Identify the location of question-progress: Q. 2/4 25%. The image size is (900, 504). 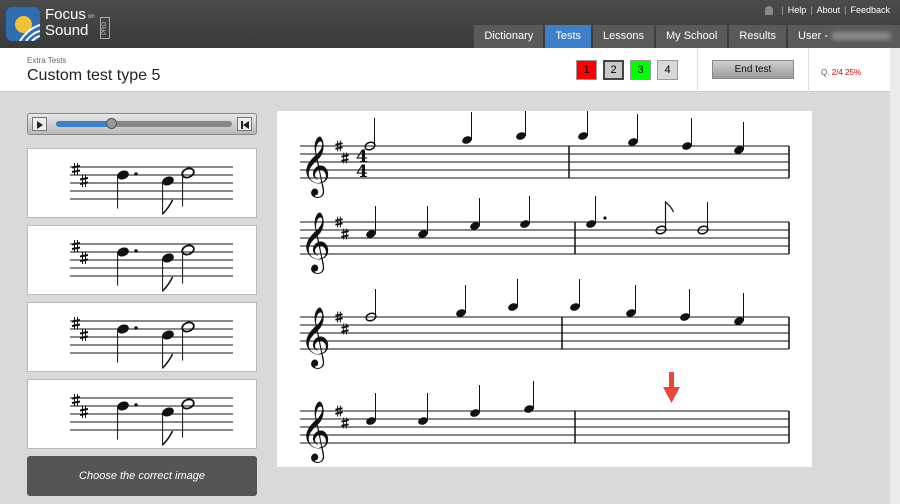
(841, 72).